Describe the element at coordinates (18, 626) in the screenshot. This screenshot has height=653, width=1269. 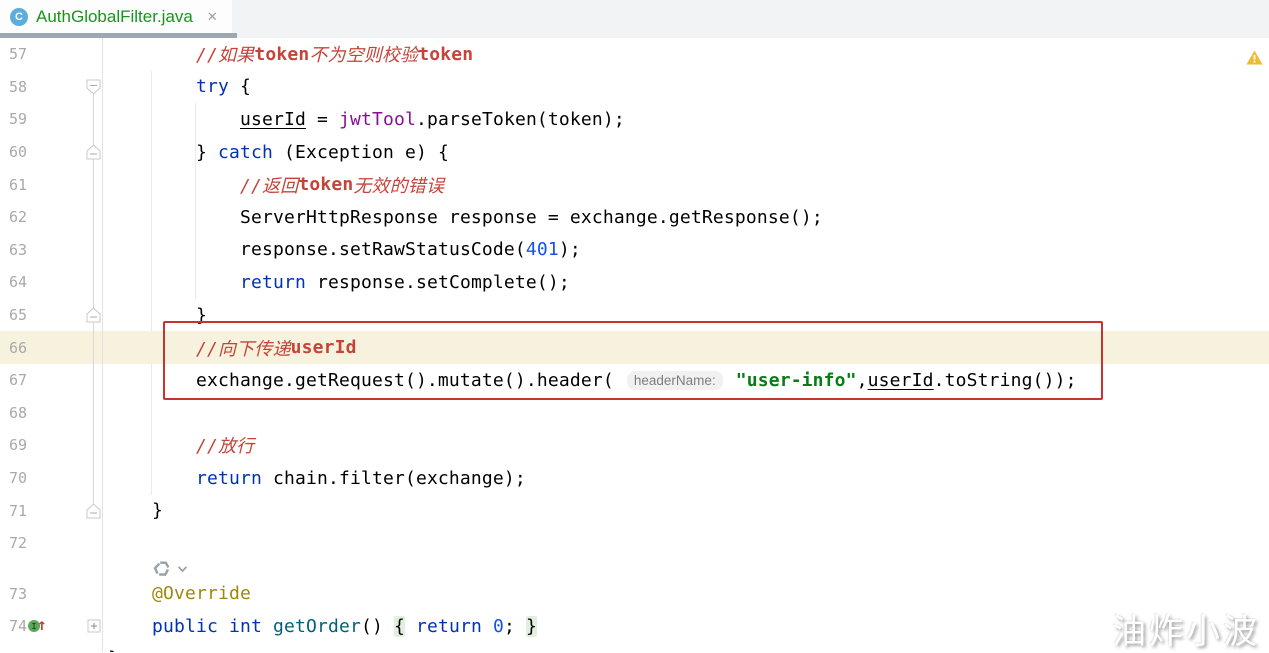
I see `line-number: 74` at that location.